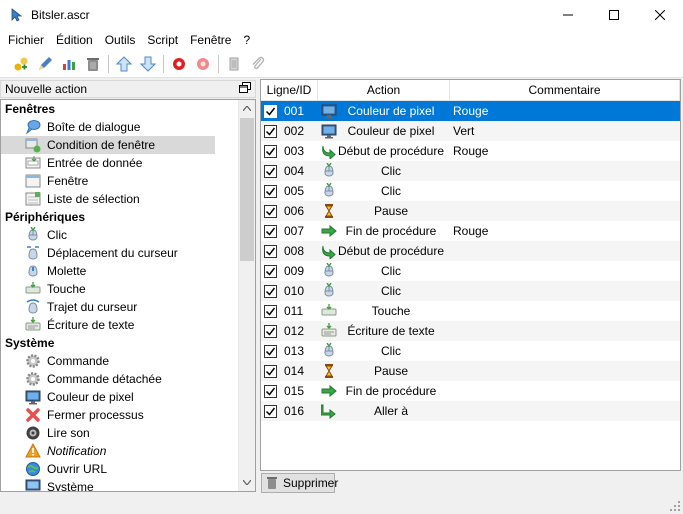  Describe the element at coordinates (108, 145) in the screenshot. I see `action-item-condition-de-fenetre: Condition de fenêtre` at that location.